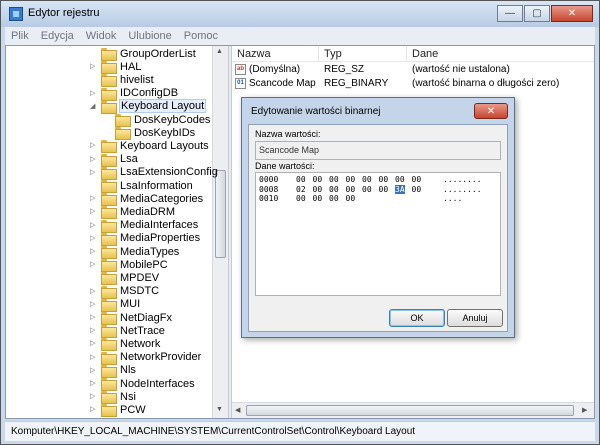 The image size is (600, 445). Describe the element at coordinates (135, 252) in the screenshot. I see `tree-item: ▷ MediaTypes` at that location.